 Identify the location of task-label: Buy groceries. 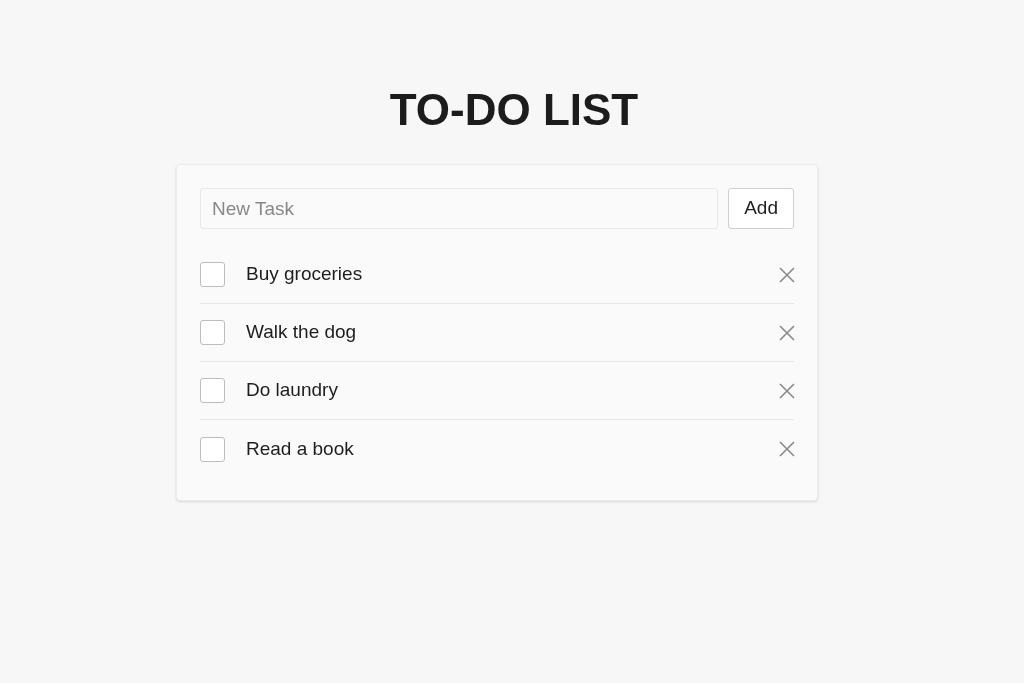
(304, 274).